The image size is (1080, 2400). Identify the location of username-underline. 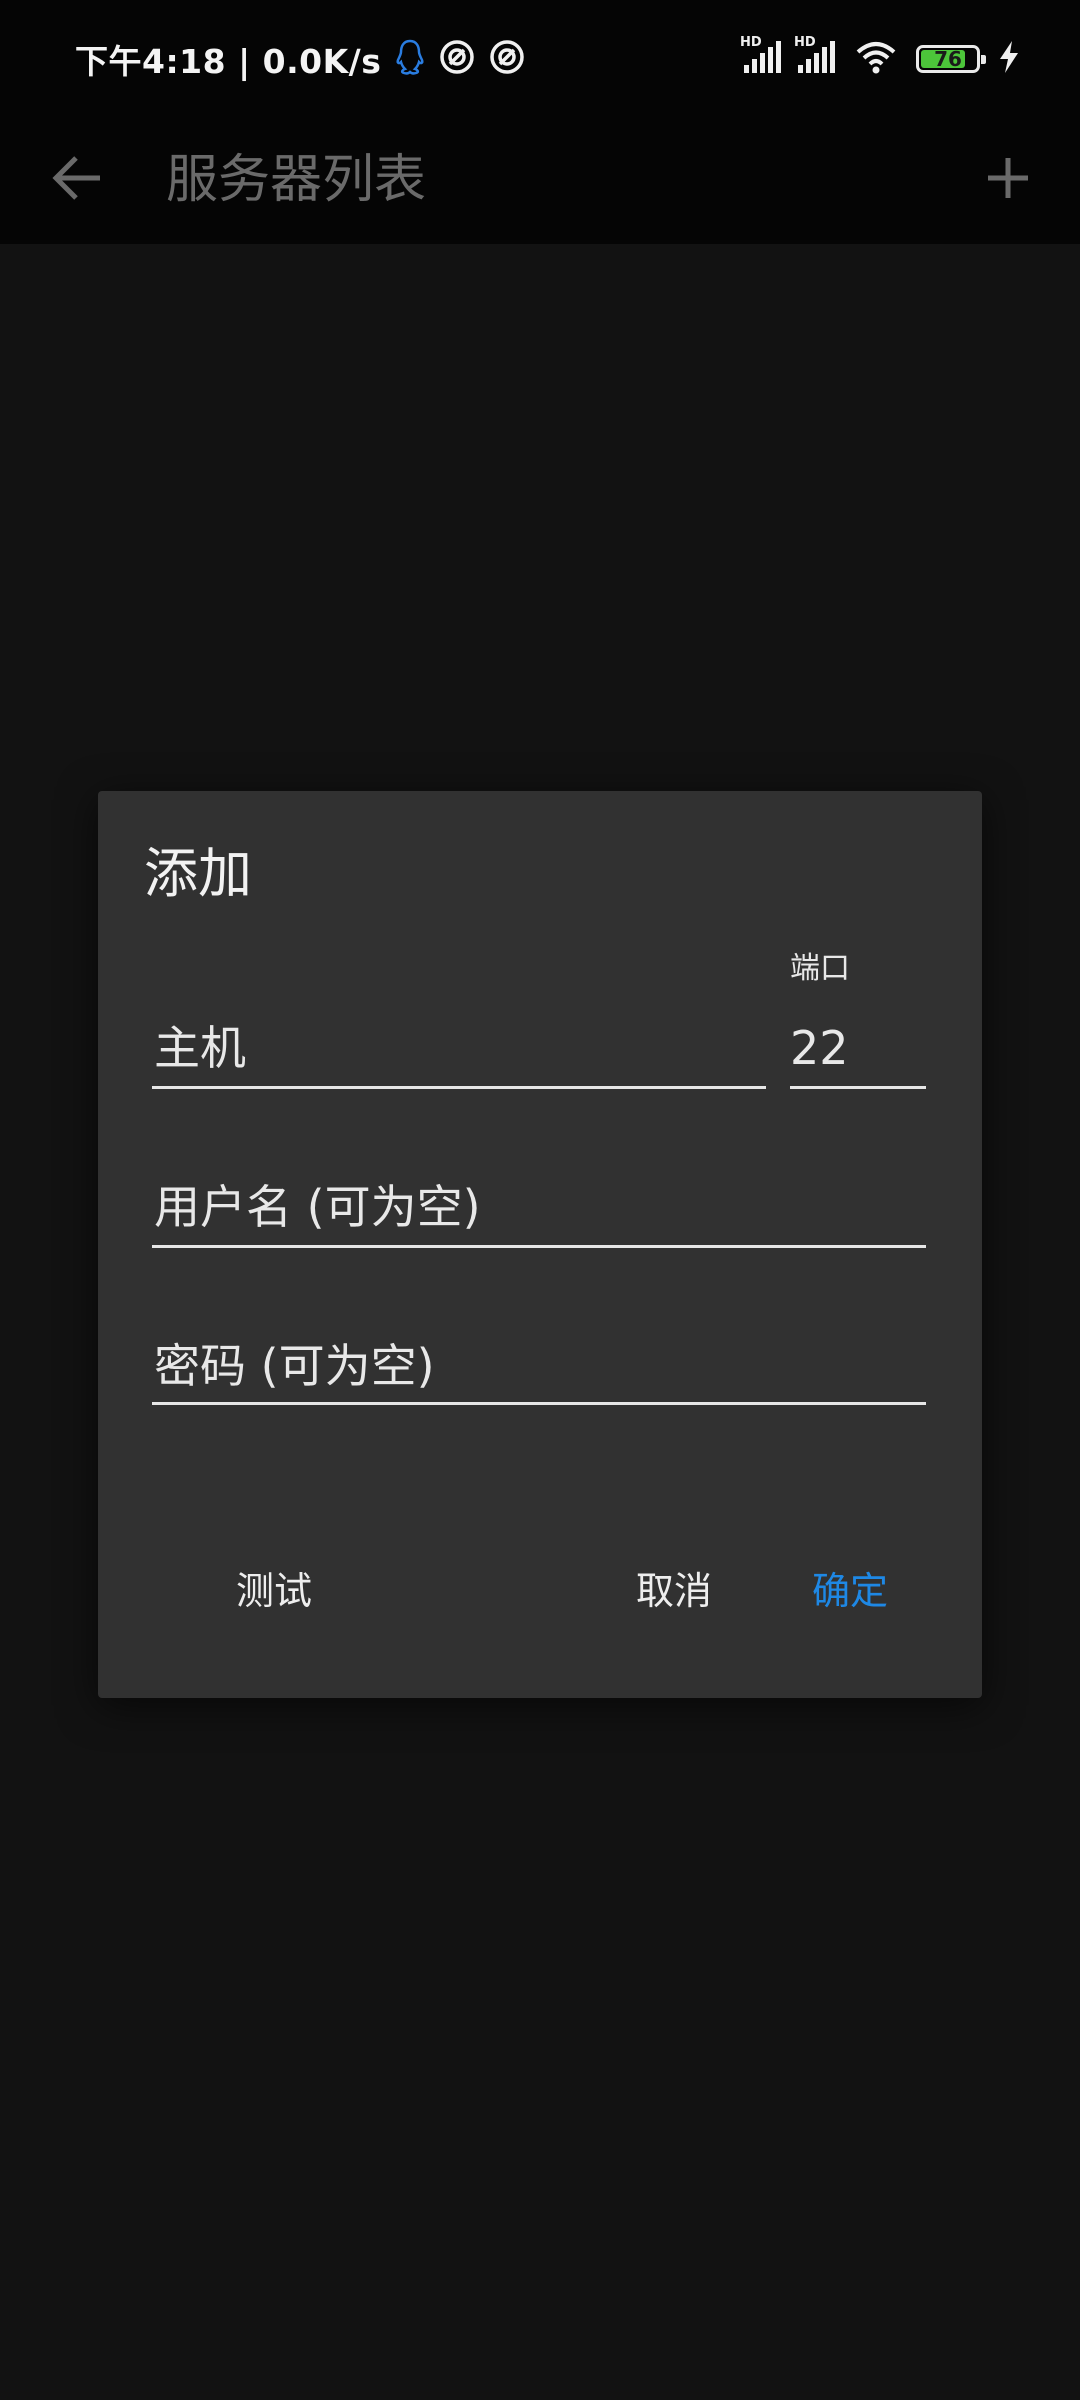
(539, 1246).